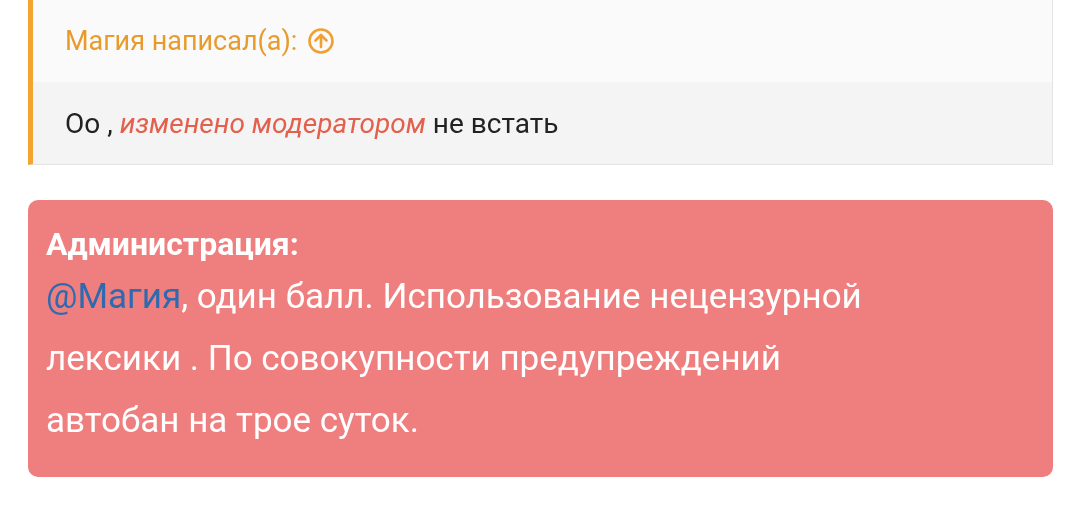 This screenshot has width=1075, height=506. Describe the element at coordinates (181, 41) in the screenshot. I see `quote-author: Магия написал(а):` at that location.